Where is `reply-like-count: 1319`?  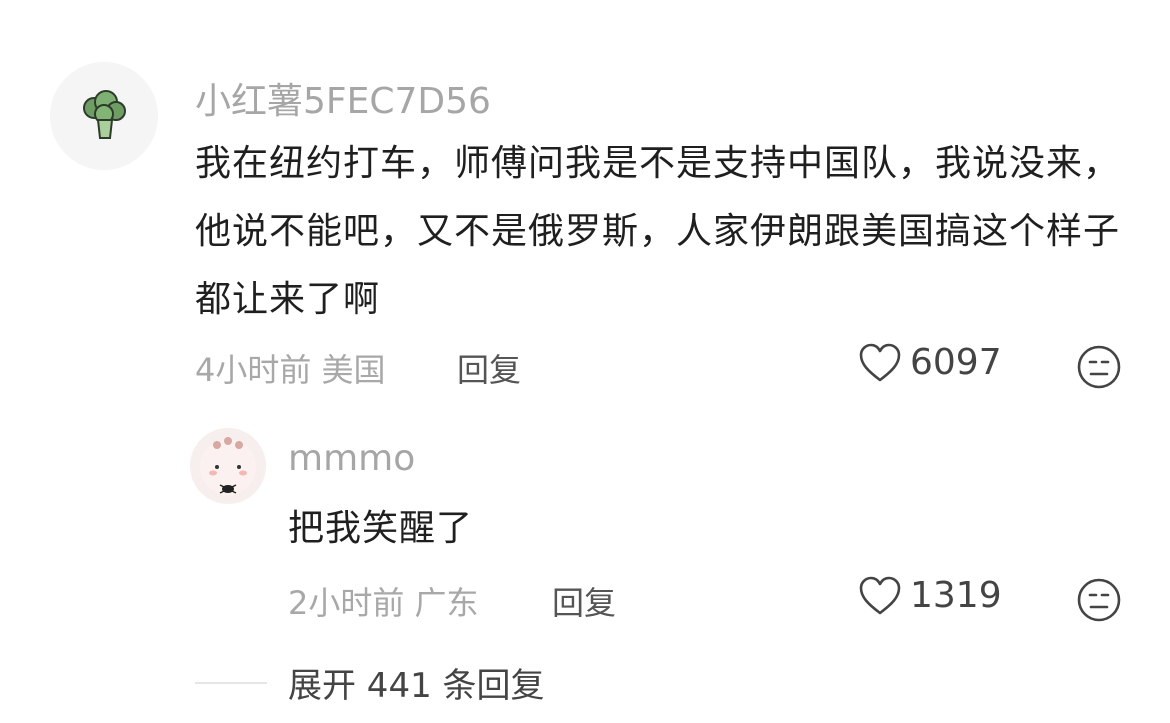 reply-like-count: 1319 is located at coordinates (956, 595).